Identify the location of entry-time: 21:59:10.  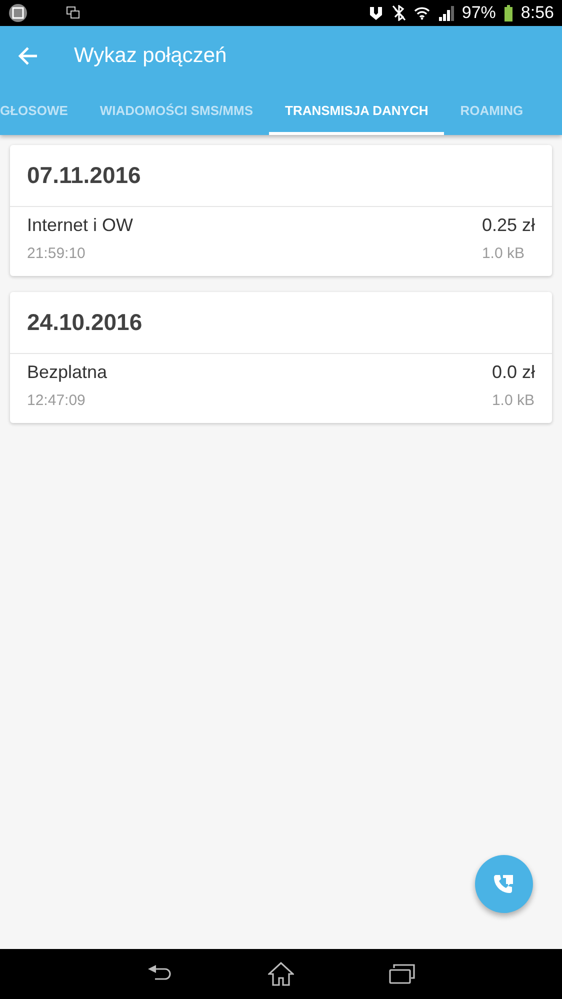
(56, 253).